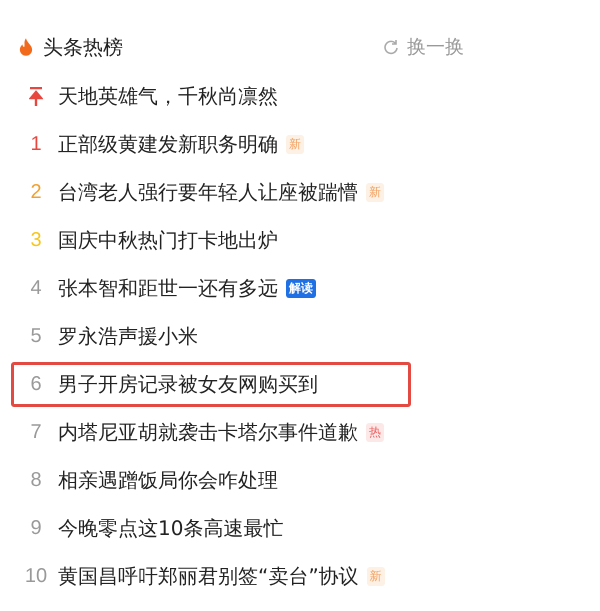 The width and height of the screenshot is (600, 611). What do you see at coordinates (208, 192) in the screenshot?
I see `headline-link: 台湾老人强行要年轻人让座被踹懵` at bounding box center [208, 192].